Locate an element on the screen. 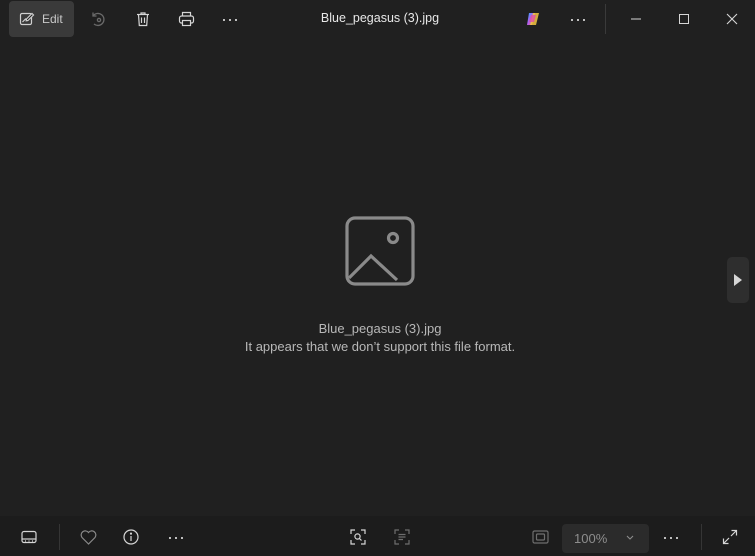 The height and width of the screenshot is (556, 755). bottom-more-button: ··· is located at coordinates (176, 537).